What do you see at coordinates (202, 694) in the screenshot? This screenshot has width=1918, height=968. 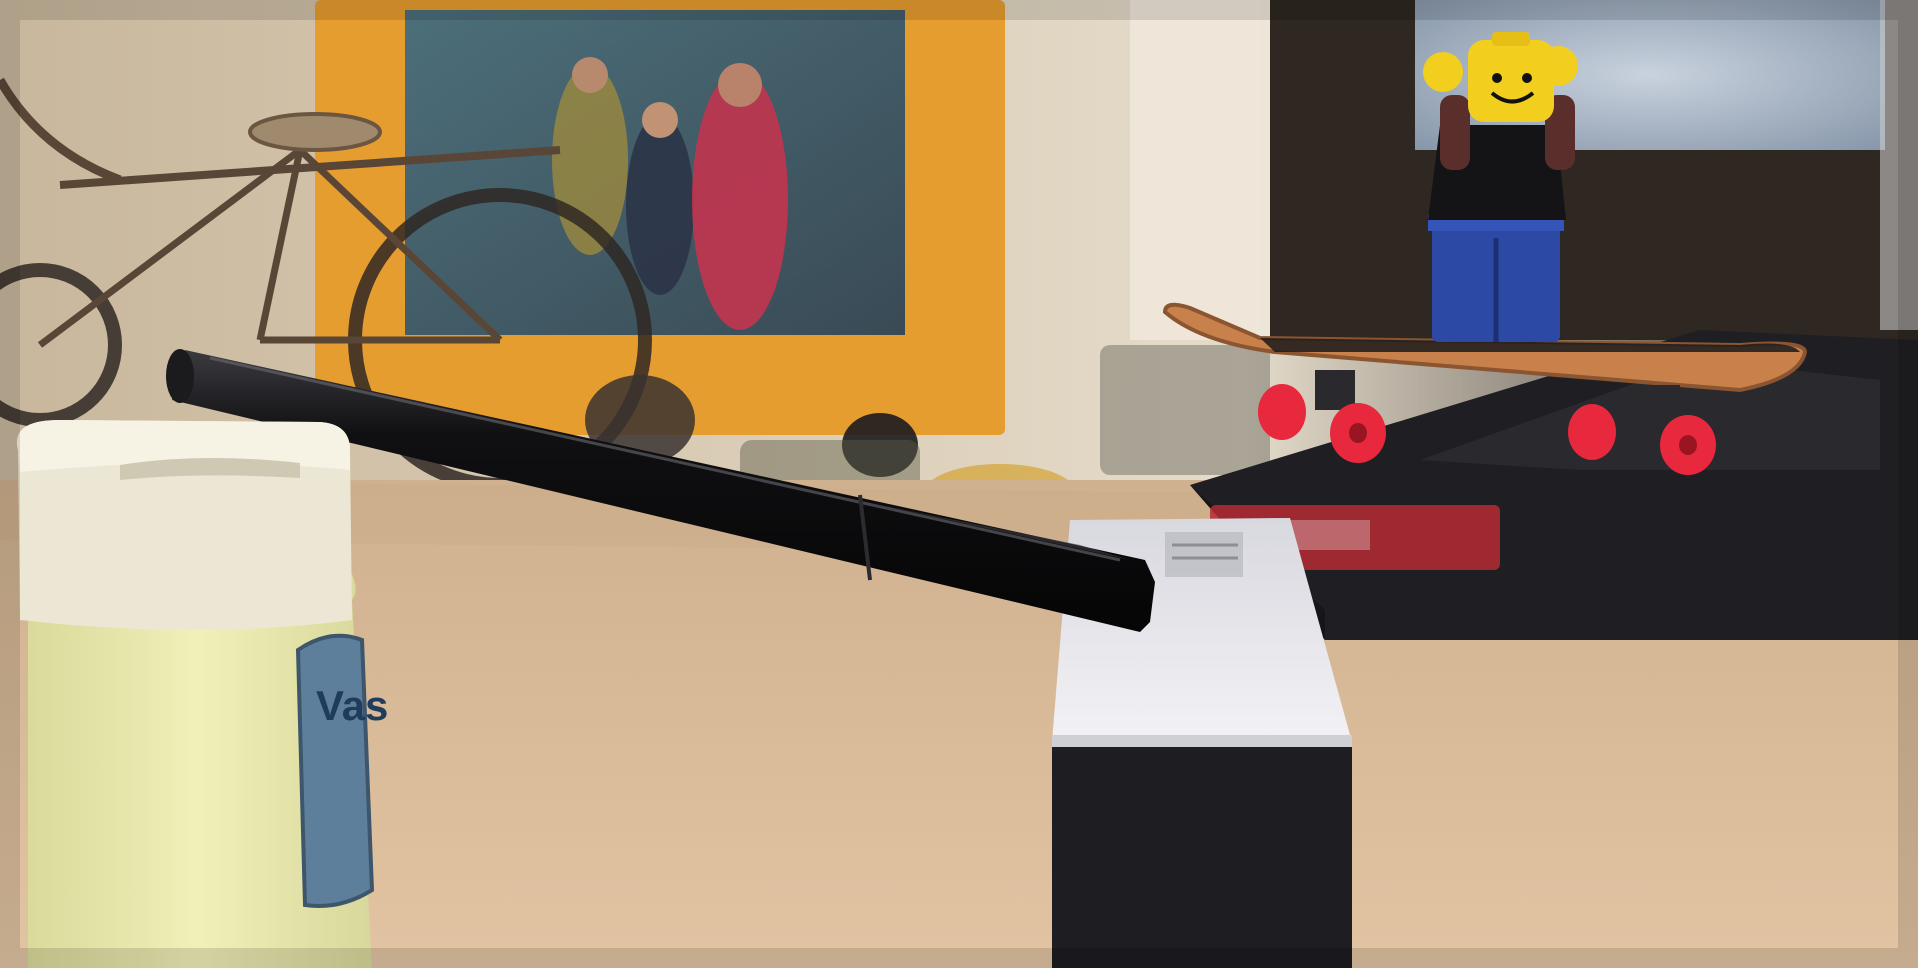 I see `jar-icon: Vas` at bounding box center [202, 694].